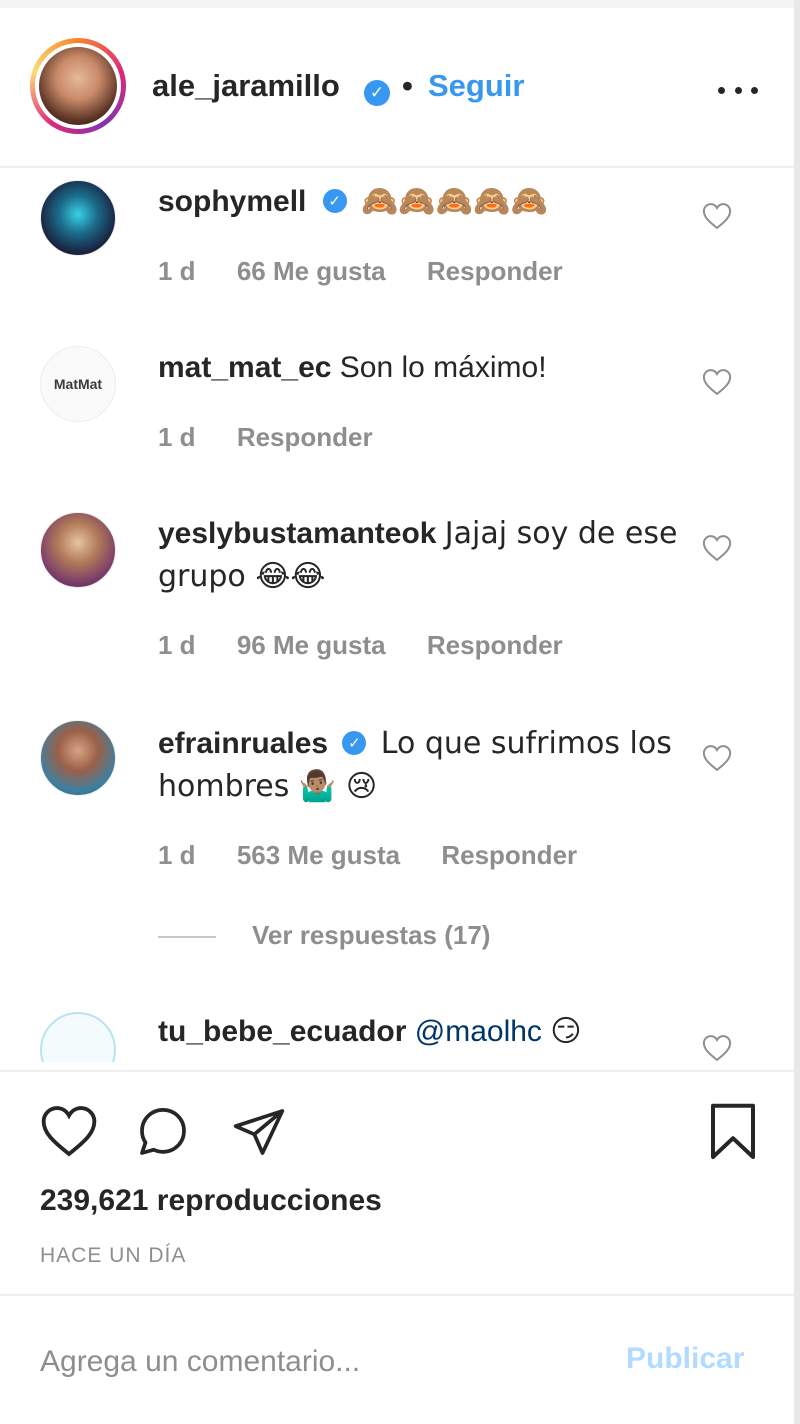 The height and width of the screenshot is (1424, 800). What do you see at coordinates (685, 1359) in the screenshot?
I see `publish-button: Publicar` at bounding box center [685, 1359].